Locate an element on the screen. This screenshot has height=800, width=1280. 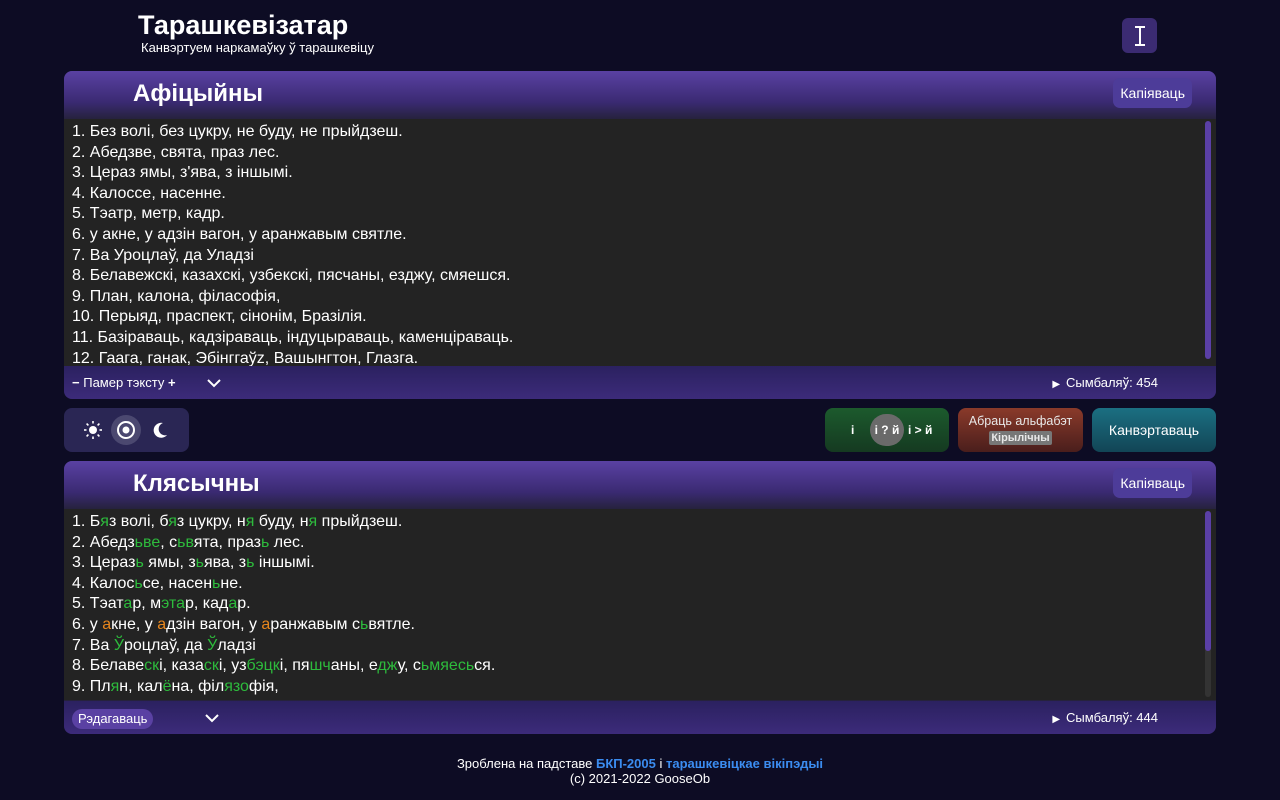
text-fragment: 1. Б is located at coordinates (86, 521).